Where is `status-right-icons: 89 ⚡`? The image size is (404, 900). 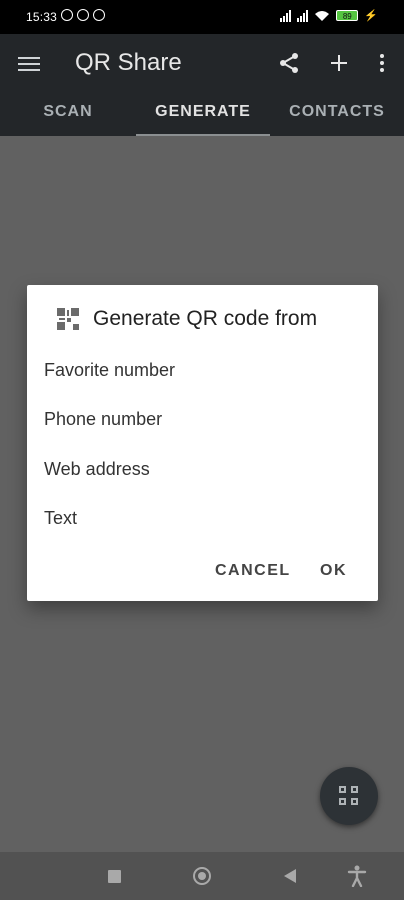
status-right-icons: 89 ⚡ is located at coordinates (329, 15).